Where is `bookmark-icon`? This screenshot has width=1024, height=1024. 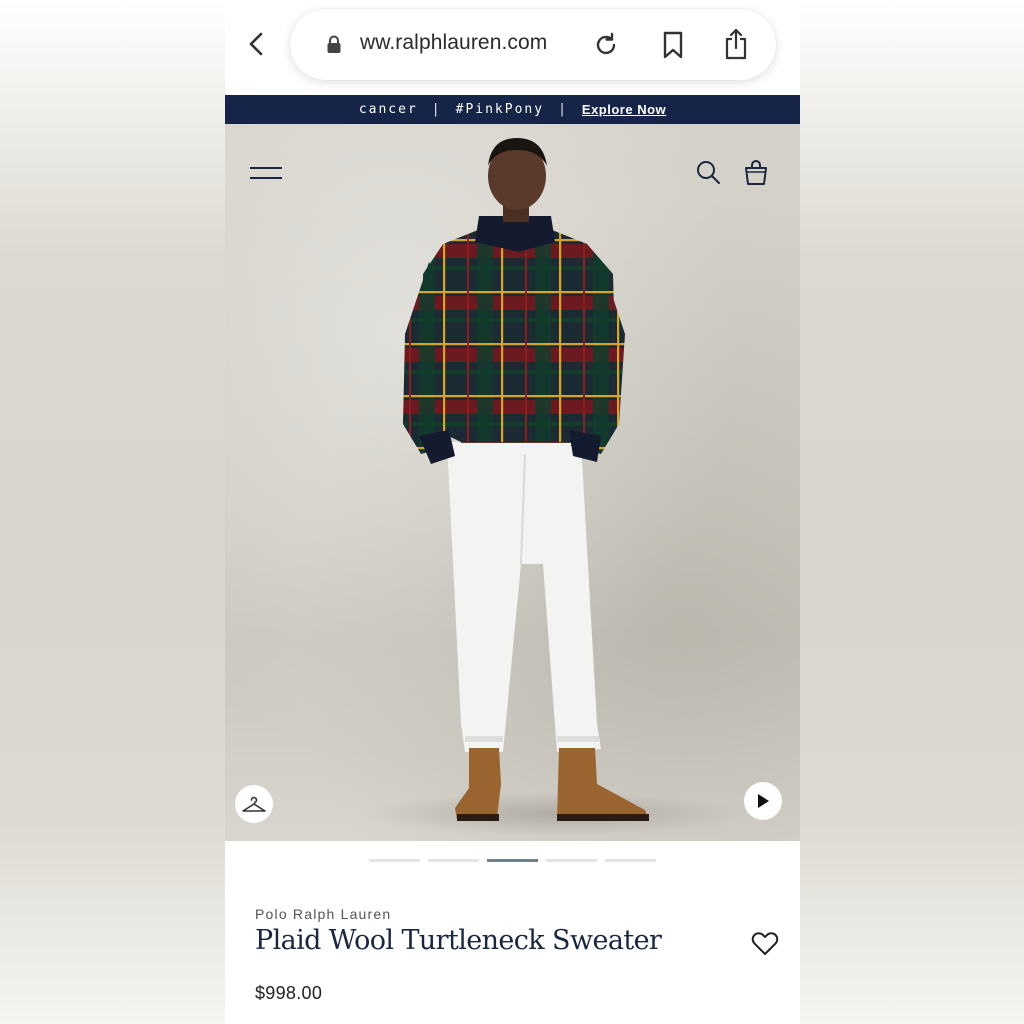 bookmark-icon is located at coordinates (673, 45).